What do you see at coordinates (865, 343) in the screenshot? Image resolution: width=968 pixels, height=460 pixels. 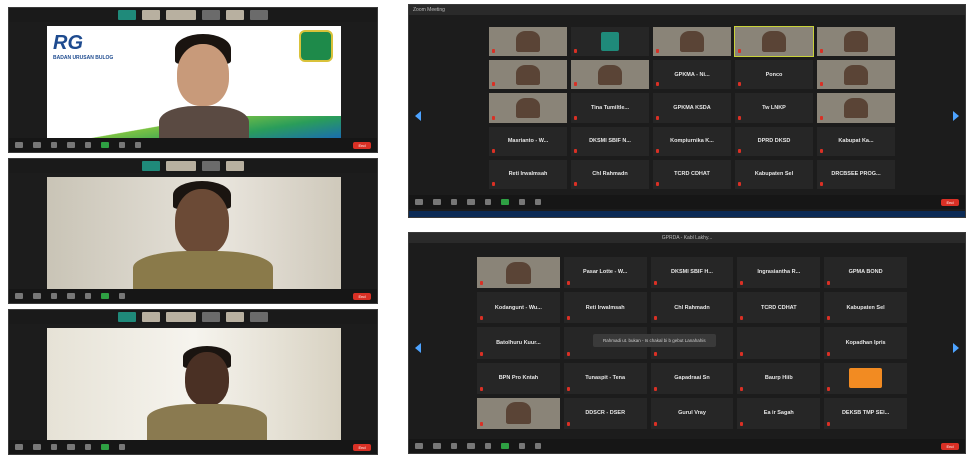 I see `participant-tile: Kopadhan Ipris` at bounding box center [865, 343].